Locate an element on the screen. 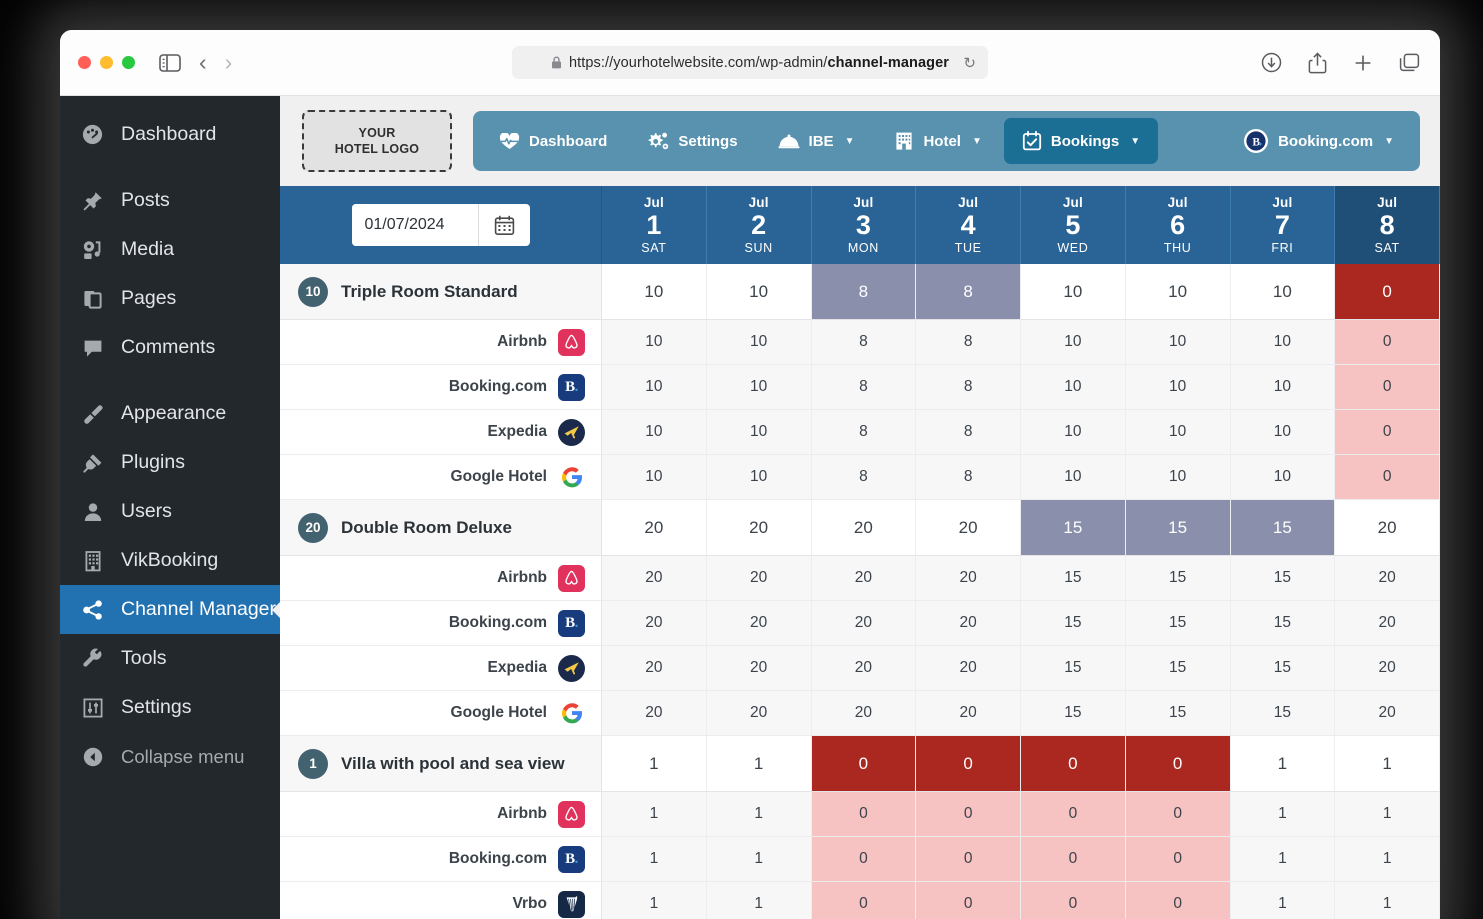 The width and height of the screenshot is (1483, 919). sidebar-item-collapse-menu: Collapse menu is located at coordinates (170, 756).